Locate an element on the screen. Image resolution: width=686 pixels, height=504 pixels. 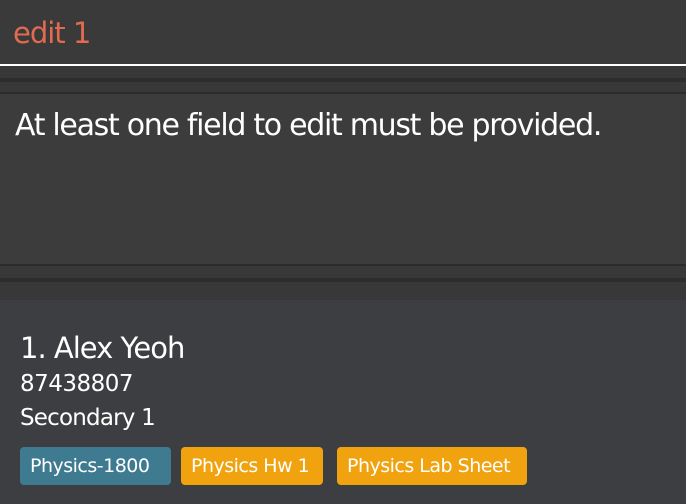
tag-physics-lab-sheet: Physics Lab Sheet is located at coordinates (432, 466).